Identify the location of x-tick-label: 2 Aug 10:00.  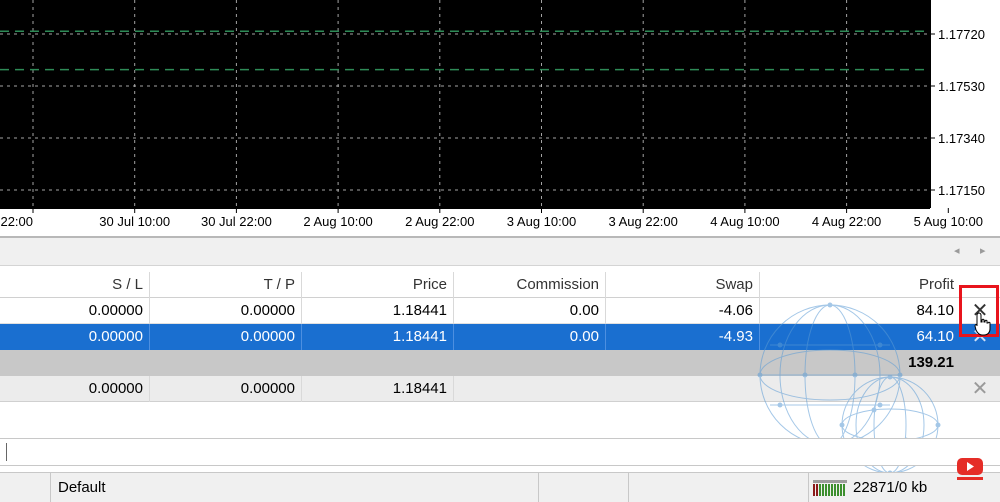
(337, 221).